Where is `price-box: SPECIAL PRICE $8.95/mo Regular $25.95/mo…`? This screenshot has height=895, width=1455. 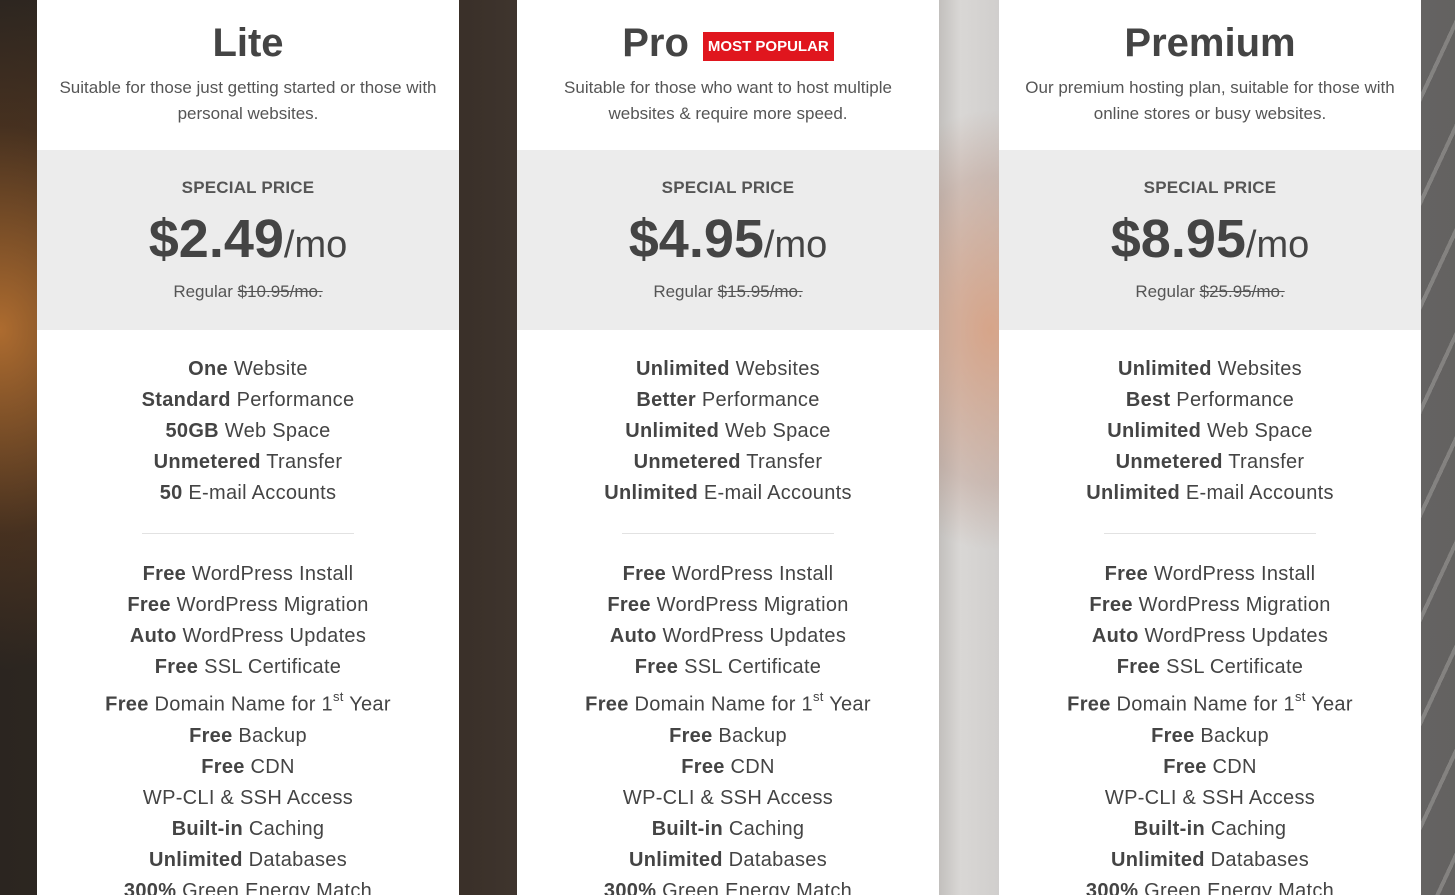 price-box: SPECIAL PRICE $8.95/mo Regular $25.95/mo… is located at coordinates (1210, 240).